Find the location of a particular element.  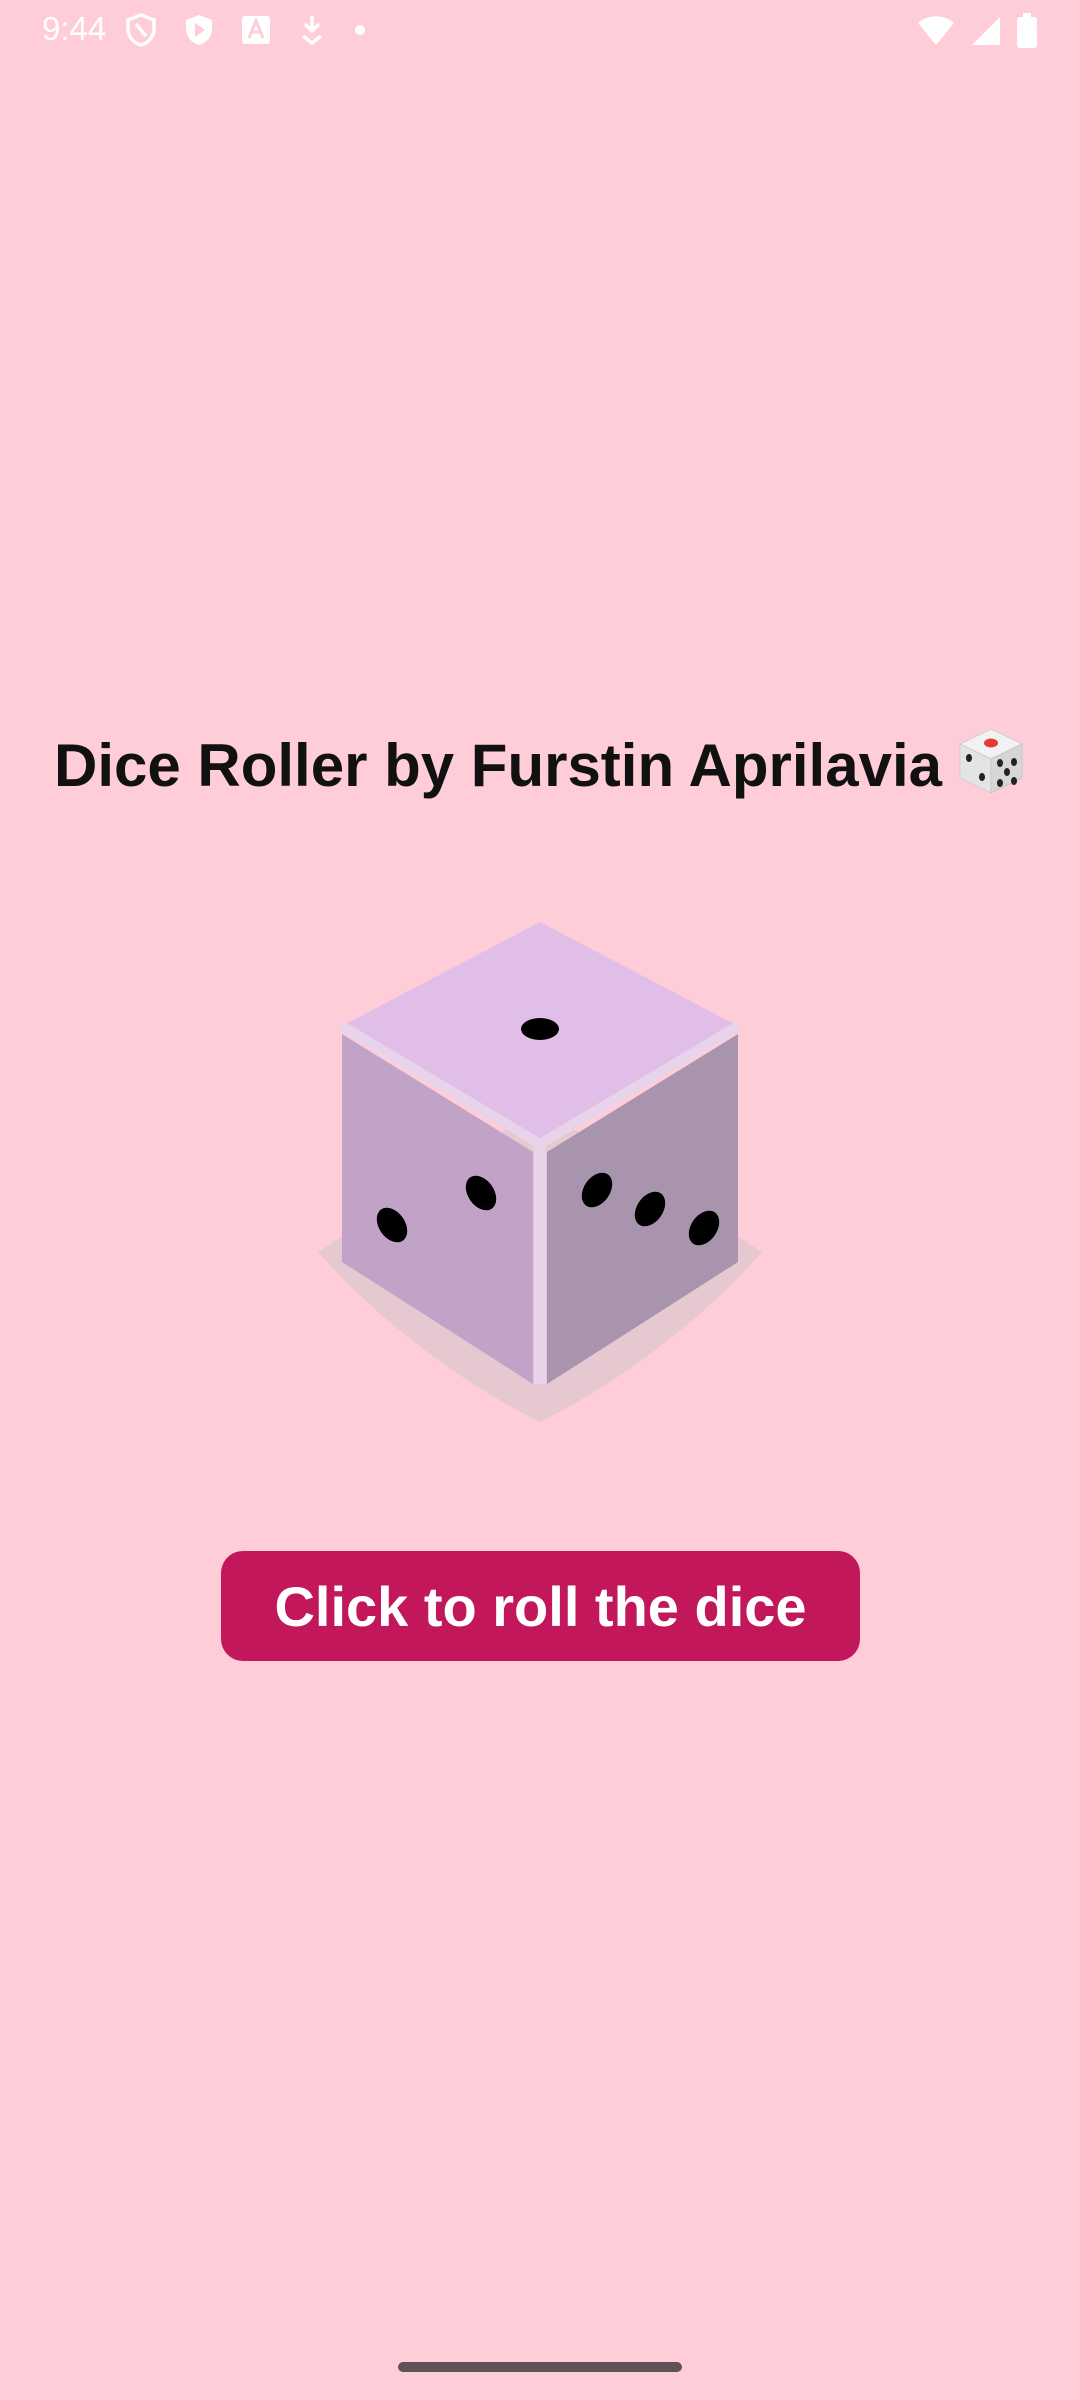

gesture-nav-handle is located at coordinates (540, 2367).